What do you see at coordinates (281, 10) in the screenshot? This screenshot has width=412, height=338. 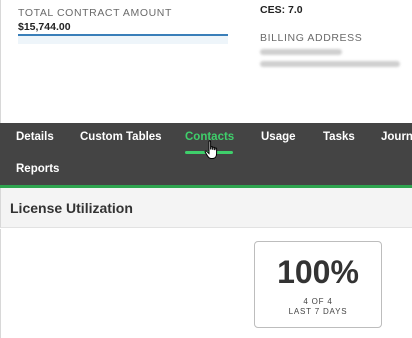 I see `ces-value: CES: 7.0` at bounding box center [281, 10].